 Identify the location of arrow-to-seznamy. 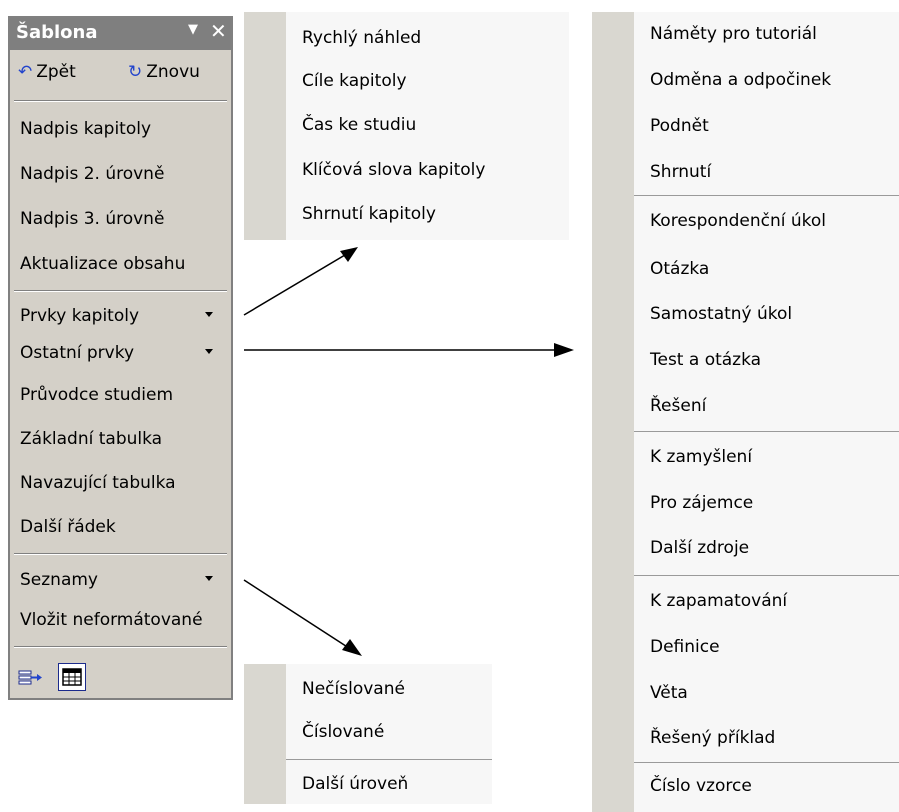
(298, 615).